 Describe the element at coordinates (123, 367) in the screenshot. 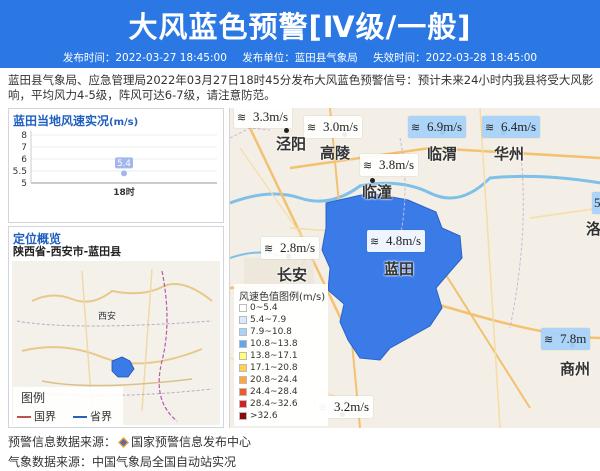

I see `lantian-highlight` at that location.